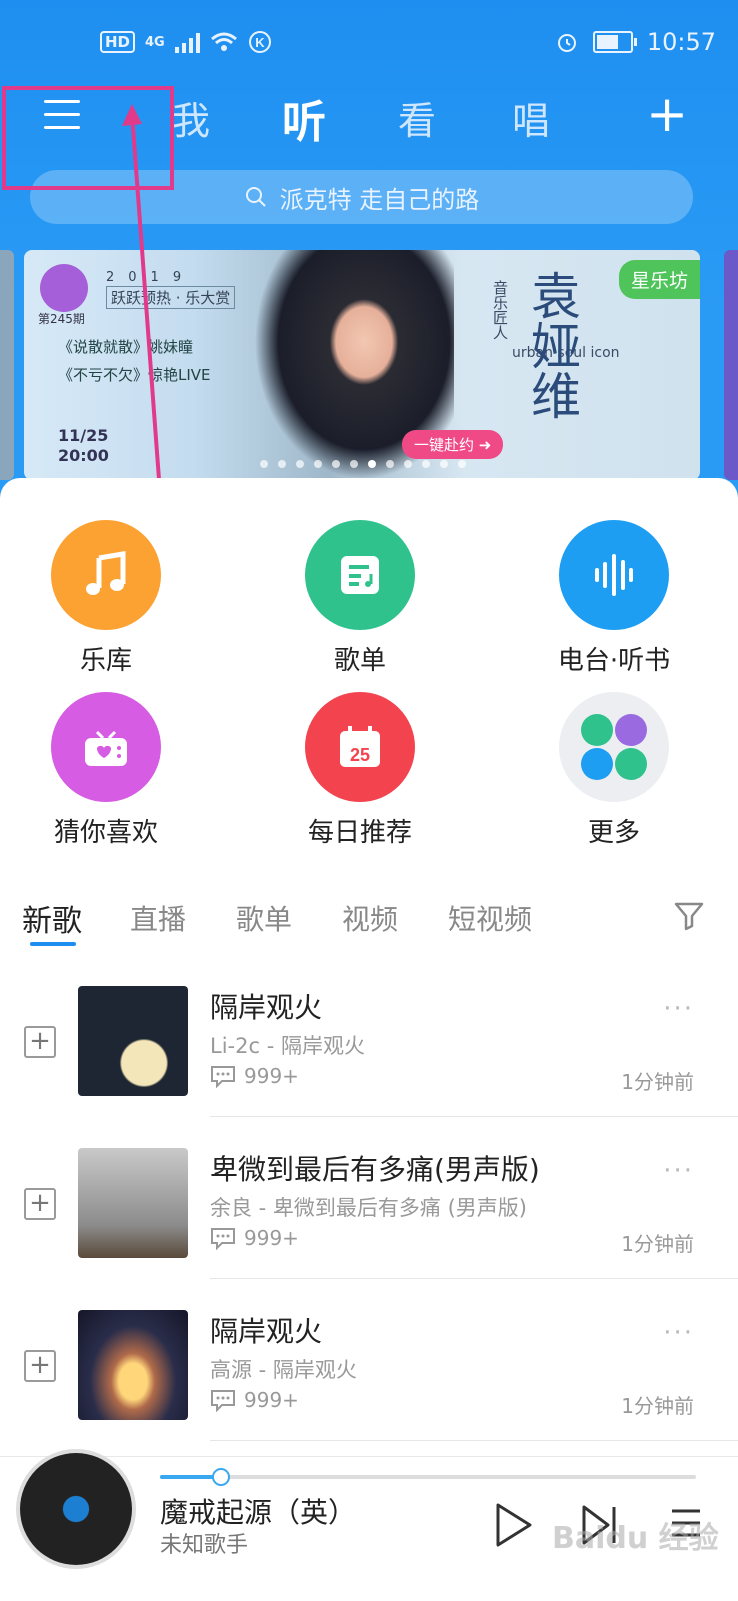 This screenshot has height=1601, width=738. What do you see at coordinates (52, 918) in the screenshot?
I see `tab-new-songs: 新歌` at bounding box center [52, 918].